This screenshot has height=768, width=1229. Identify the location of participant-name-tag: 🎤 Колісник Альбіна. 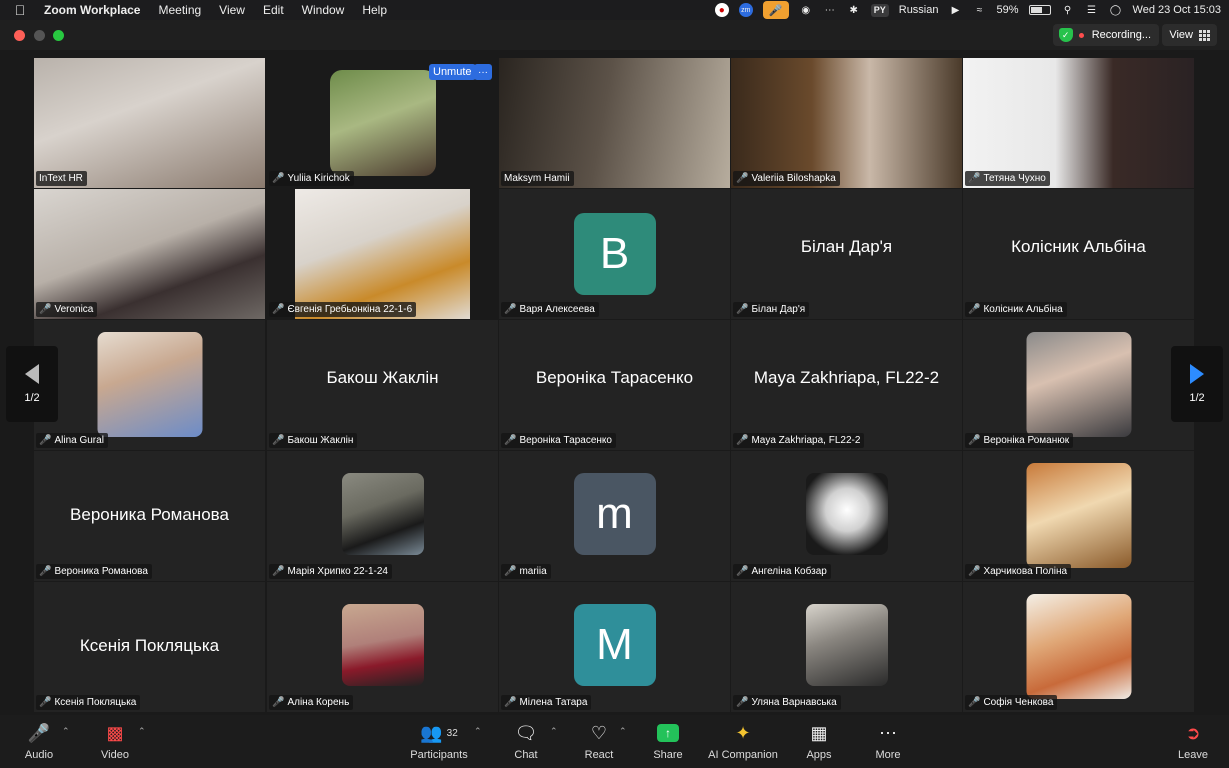
(1016, 309).